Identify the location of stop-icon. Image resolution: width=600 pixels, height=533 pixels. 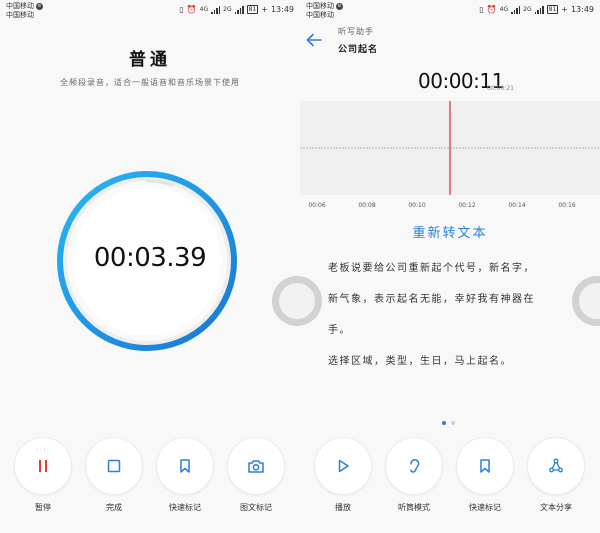
(114, 466).